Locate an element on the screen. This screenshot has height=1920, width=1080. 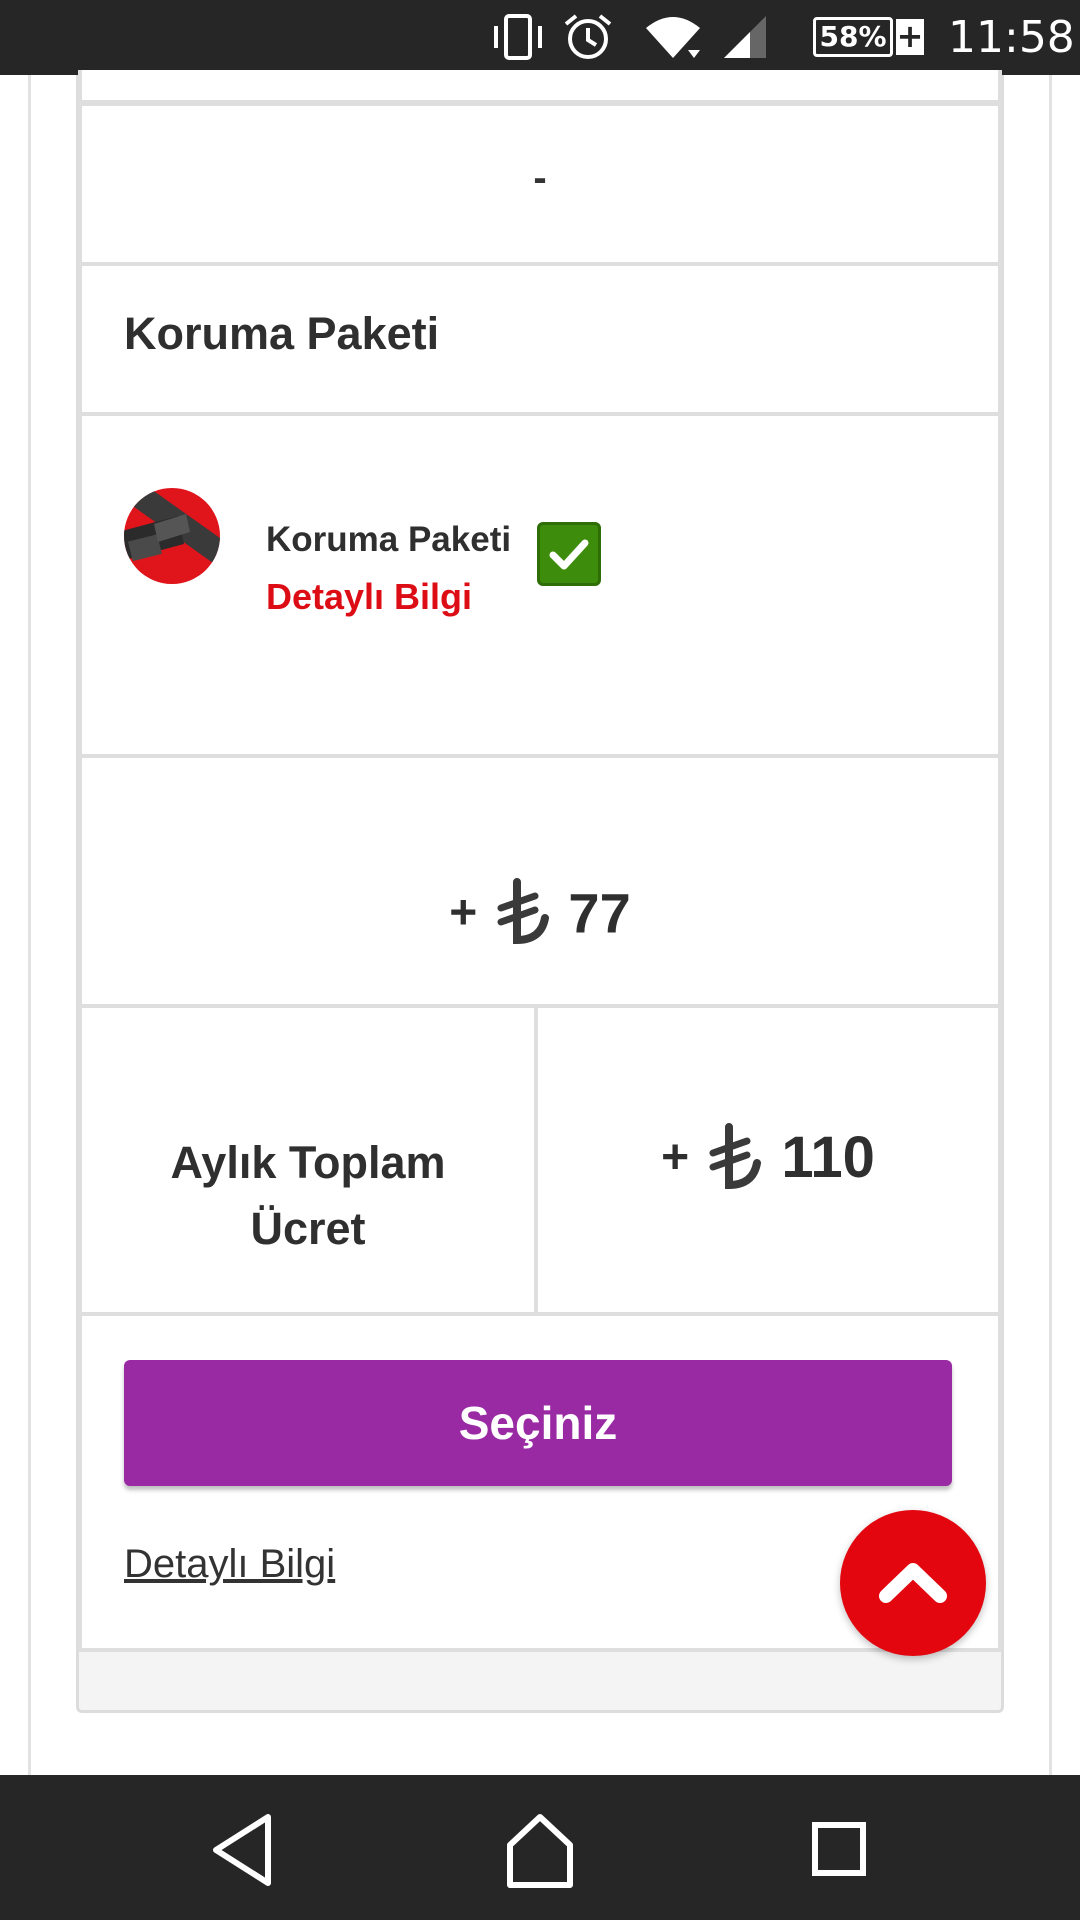
status-bar: 58% + 11:58 is located at coordinates (540, 37).